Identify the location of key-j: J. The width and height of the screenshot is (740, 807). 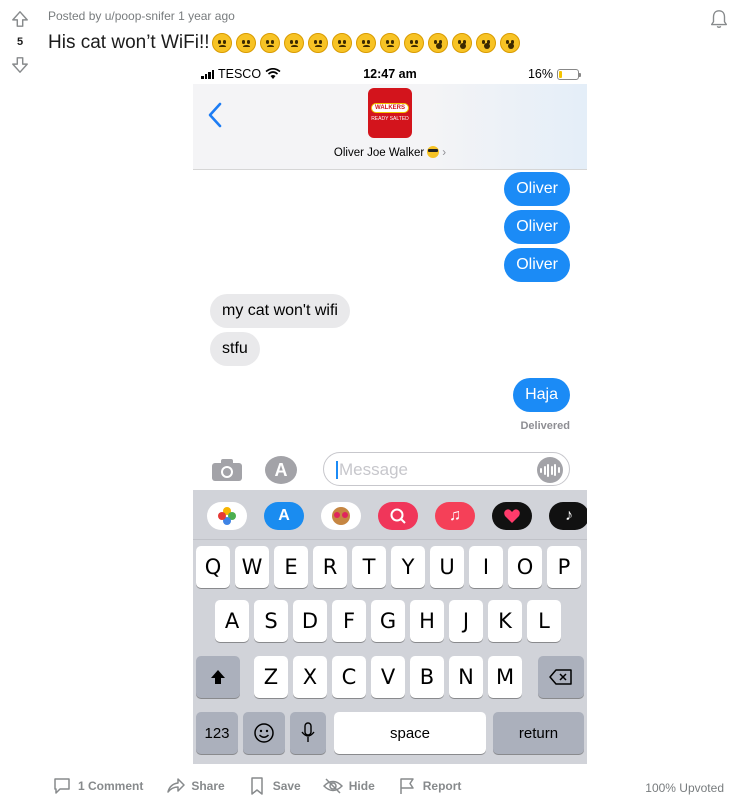
(466, 621).